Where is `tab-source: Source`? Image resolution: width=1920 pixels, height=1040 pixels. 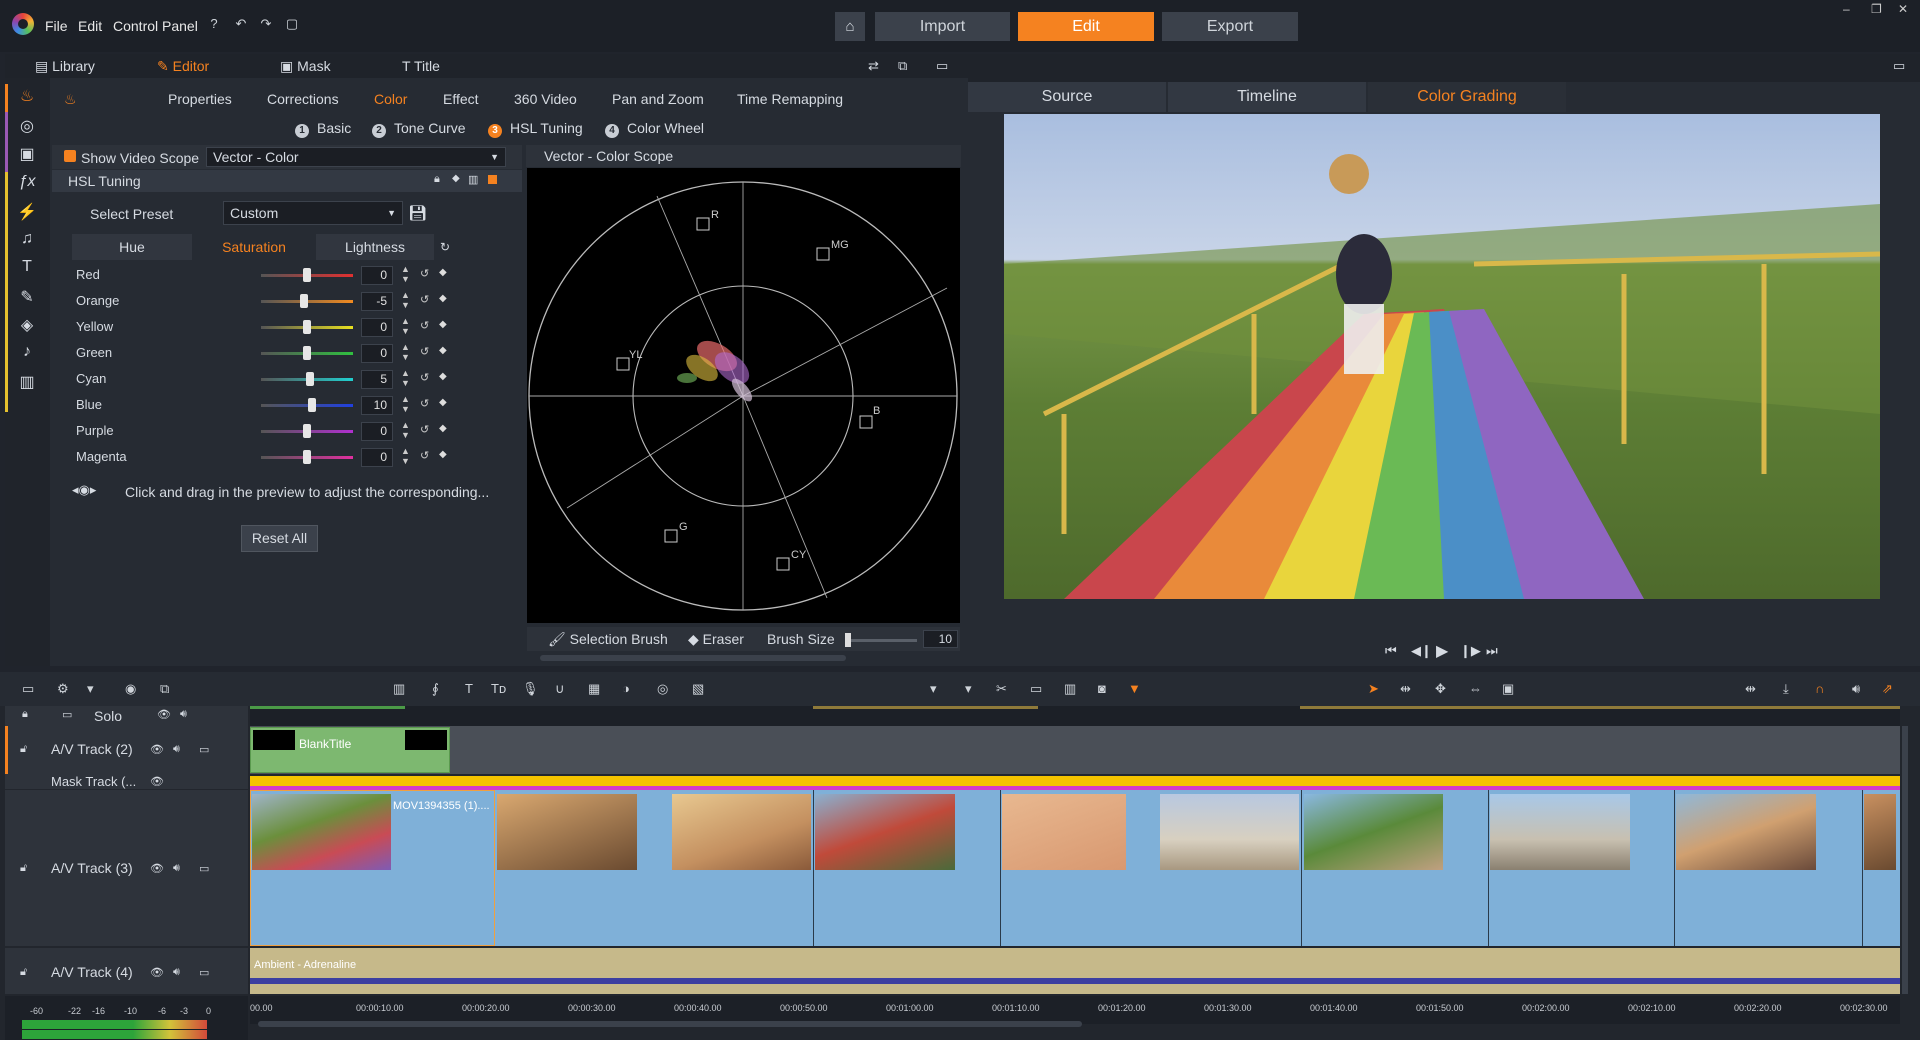 tab-source: Source is located at coordinates (1067, 97).